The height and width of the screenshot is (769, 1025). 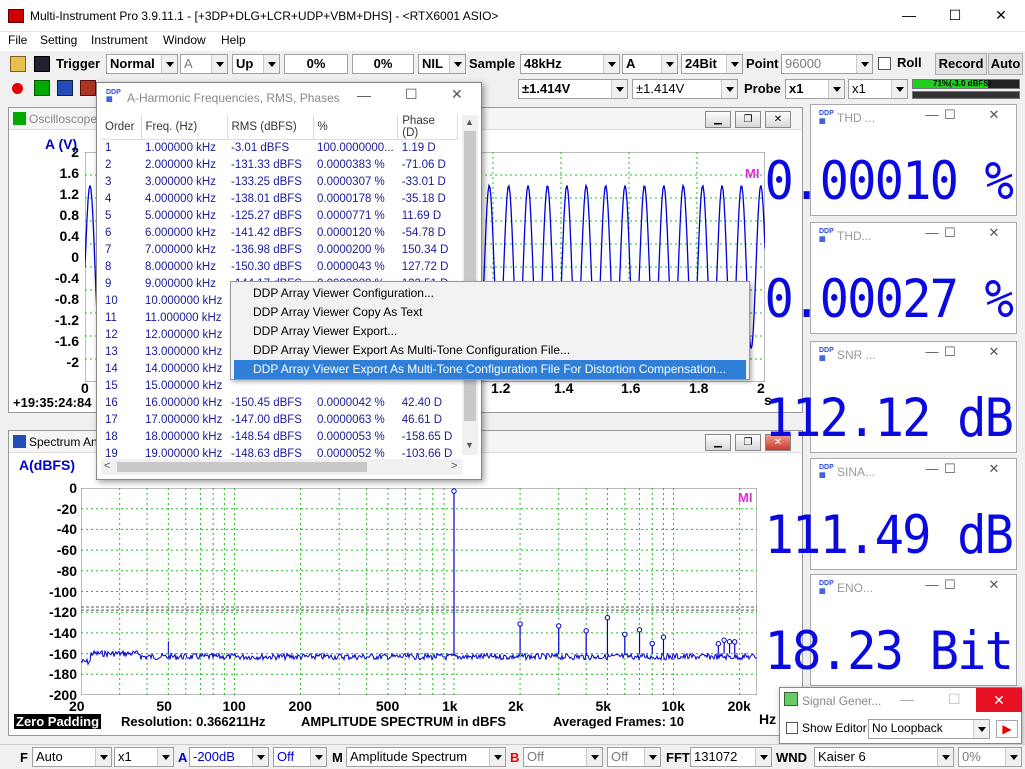 What do you see at coordinates (121, 127) in the screenshot?
I see `harm-col-header: Order` at bounding box center [121, 127].